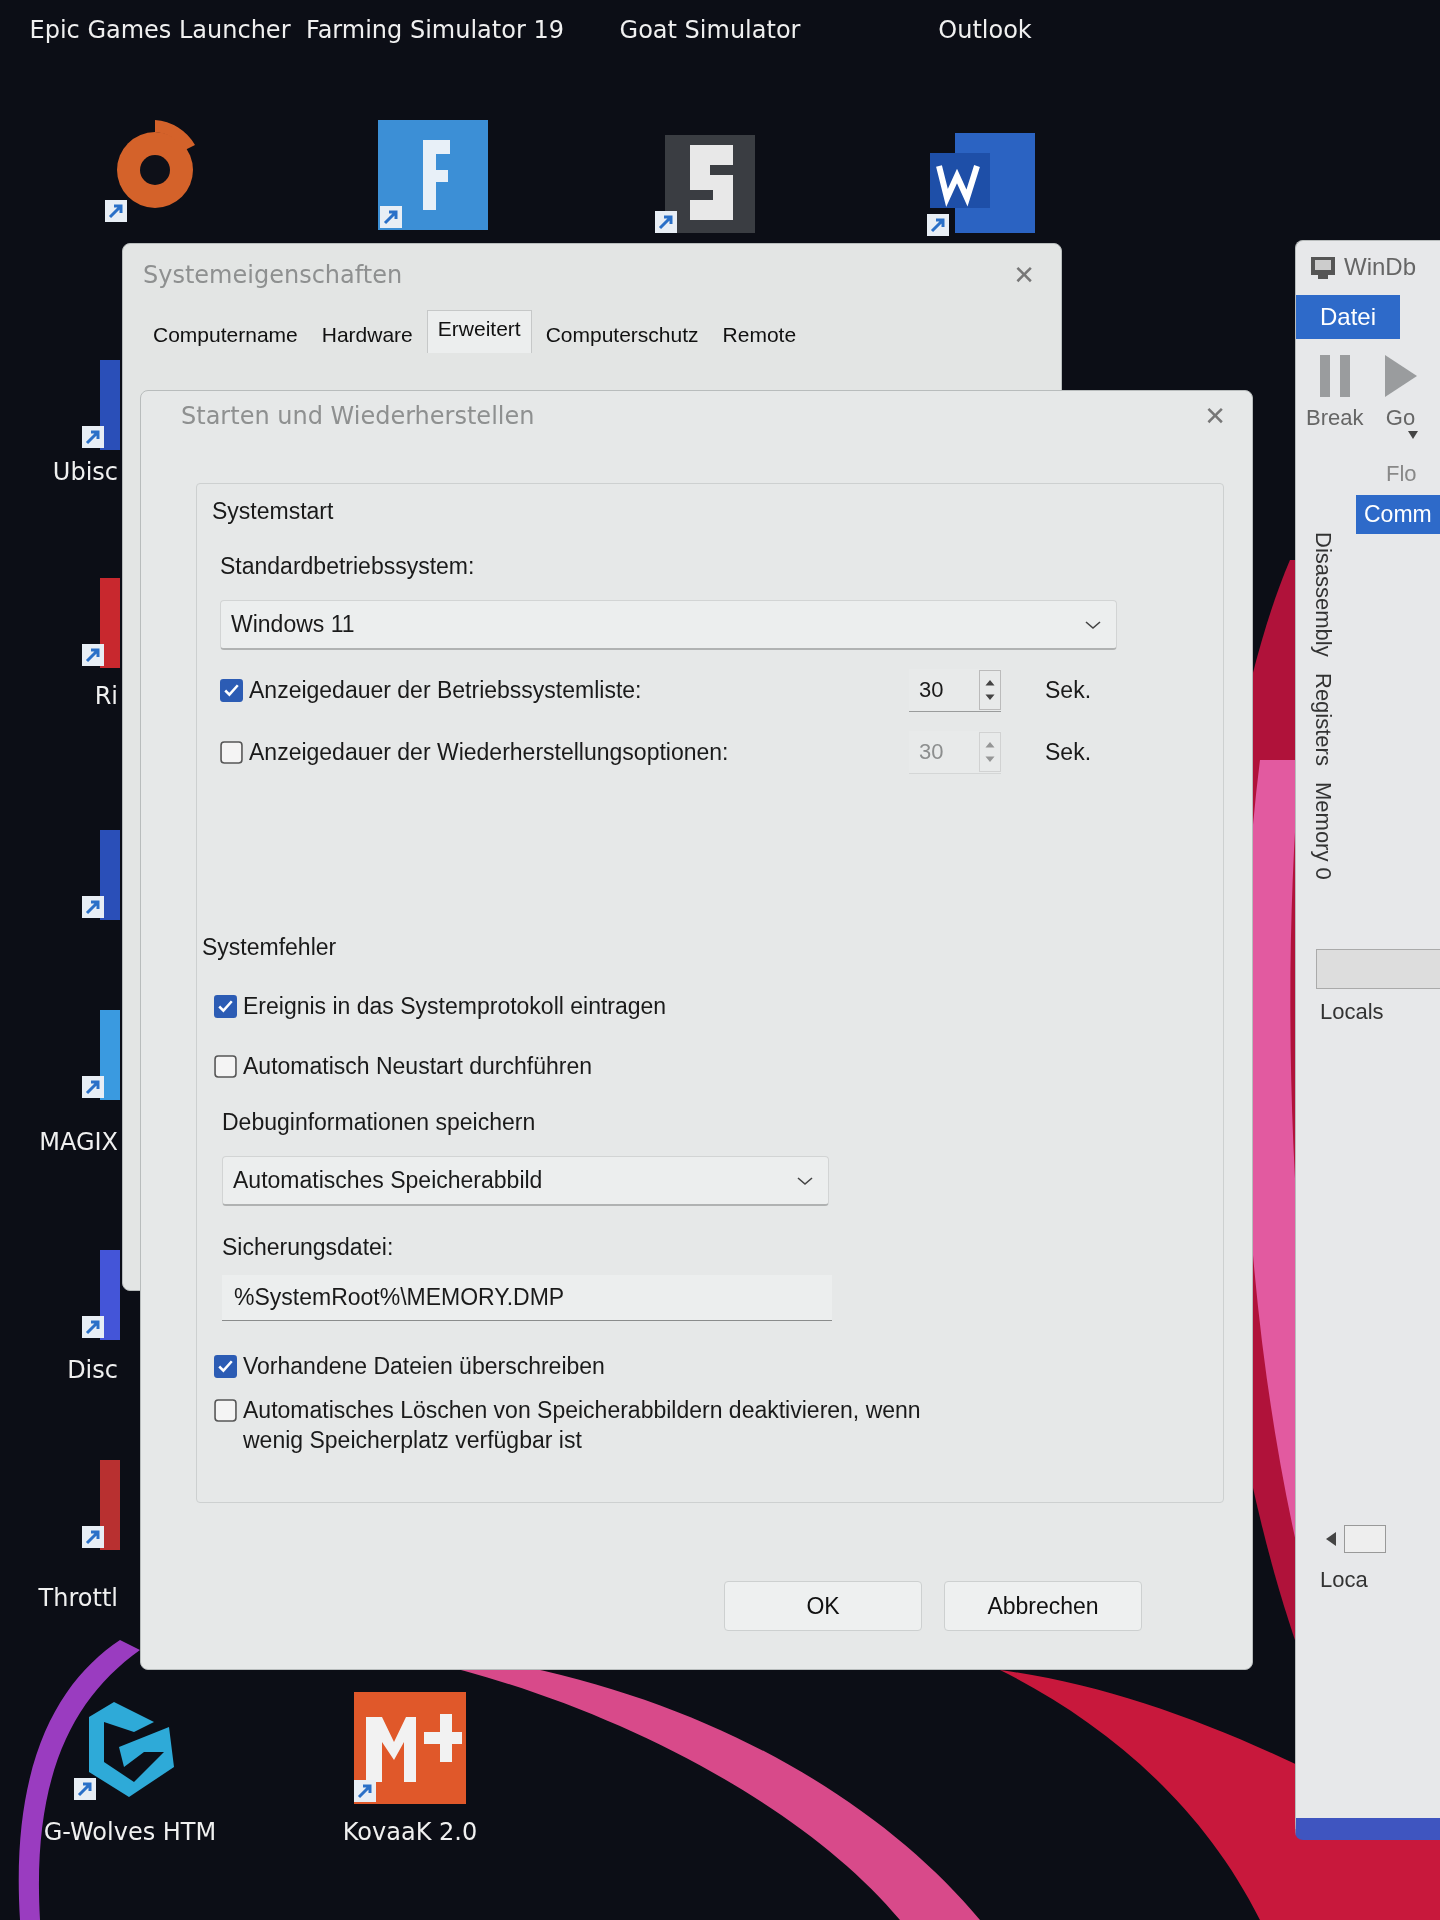 The width and height of the screenshot is (1440, 1920). I want to click on window-title: Systemeigenschaften, so click(273, 275).